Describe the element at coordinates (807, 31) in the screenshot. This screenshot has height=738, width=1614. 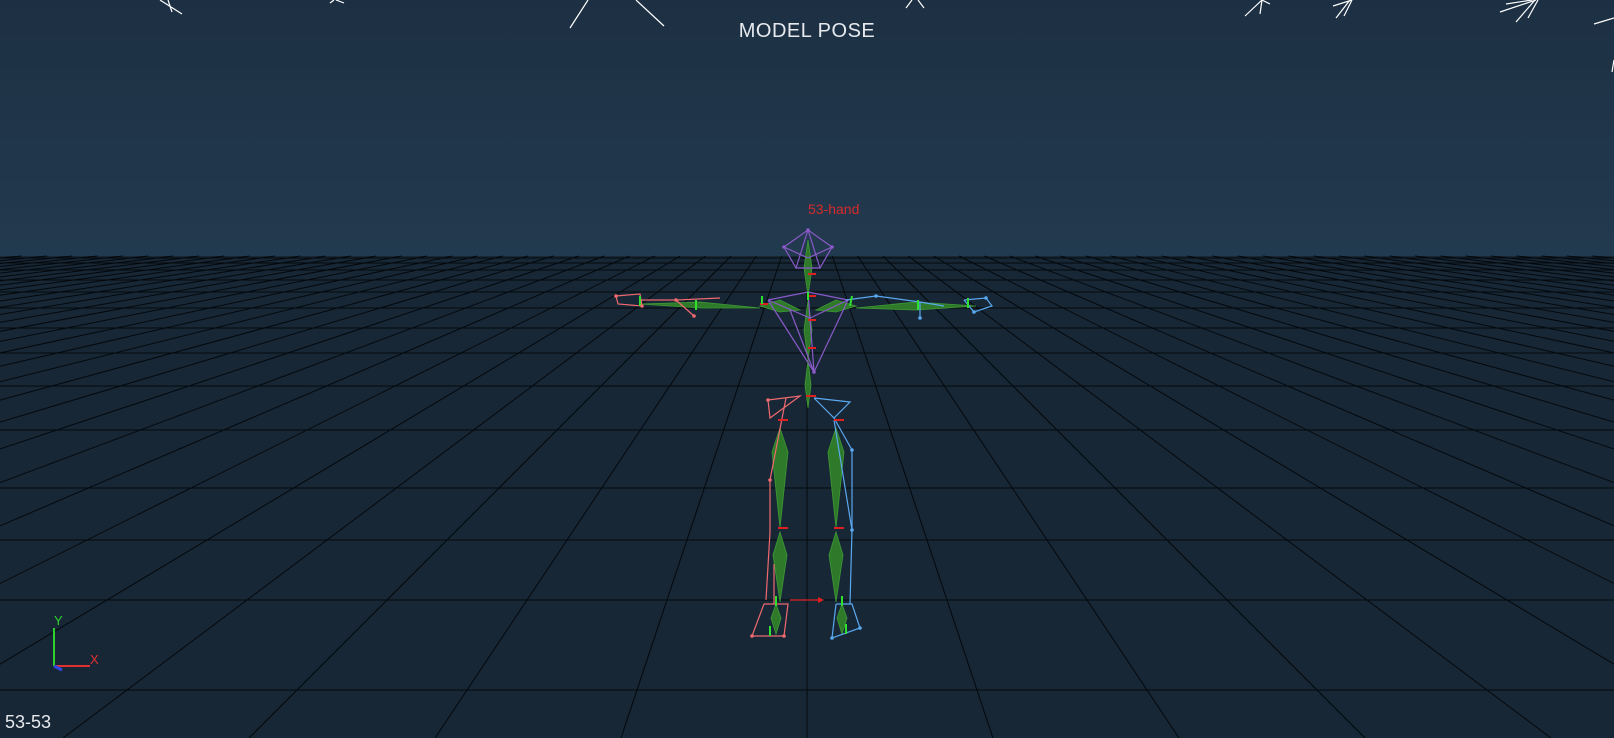
I see `viewport-title: MODEL POSE` at that location.